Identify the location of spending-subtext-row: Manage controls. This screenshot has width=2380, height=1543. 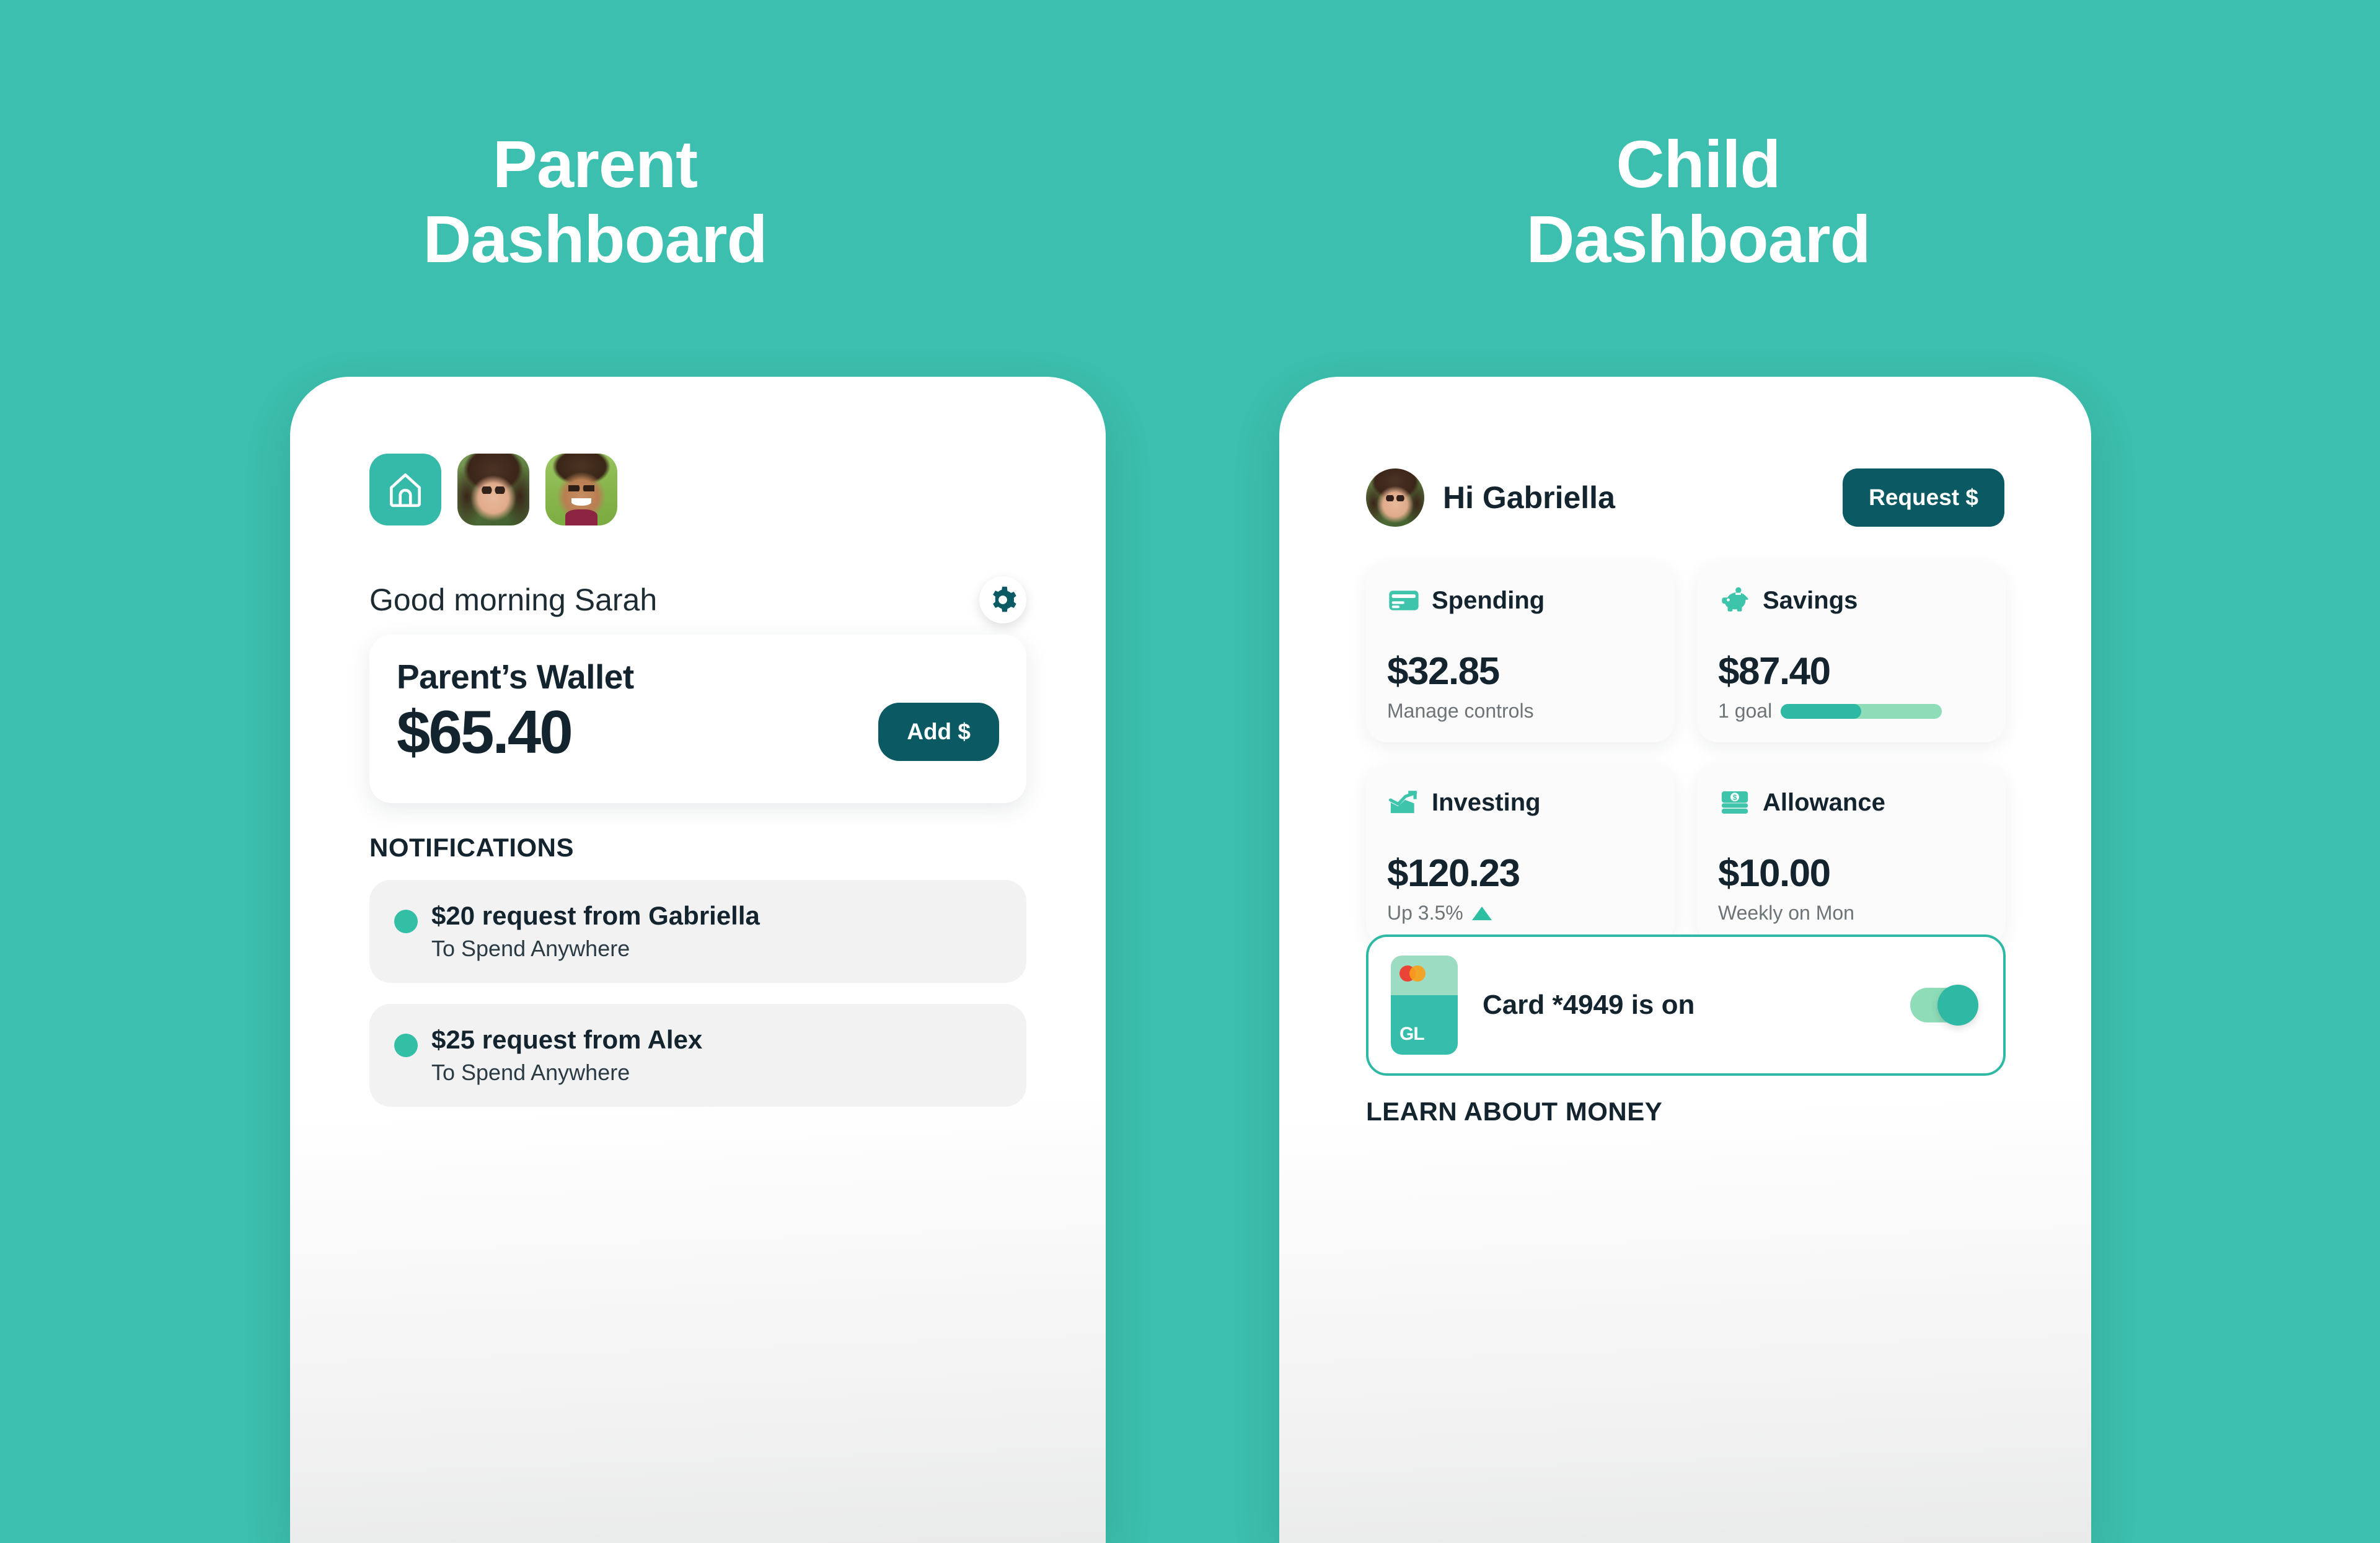
(1520, 711).